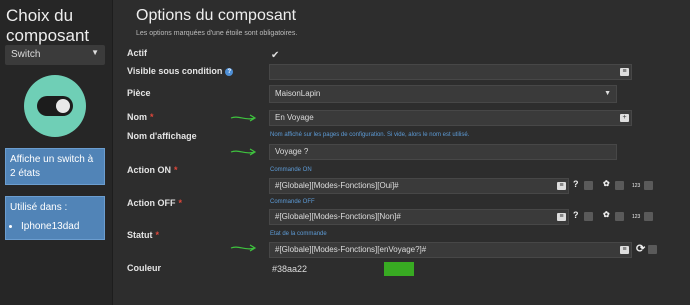 Image resolution: width=690 pixels, height=305 pixels. Describe the element at coordinates (619, 216) in the screenshot. I see `action-off-option-checkbox` at that location.